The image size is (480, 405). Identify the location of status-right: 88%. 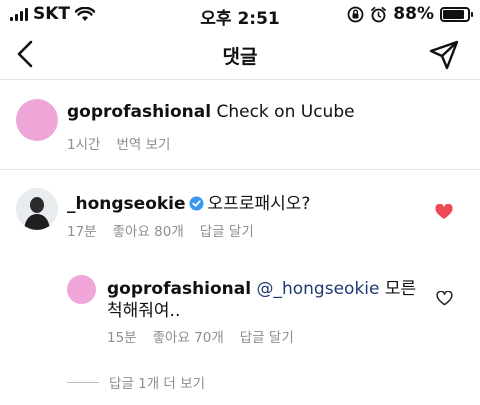
(410, 14).